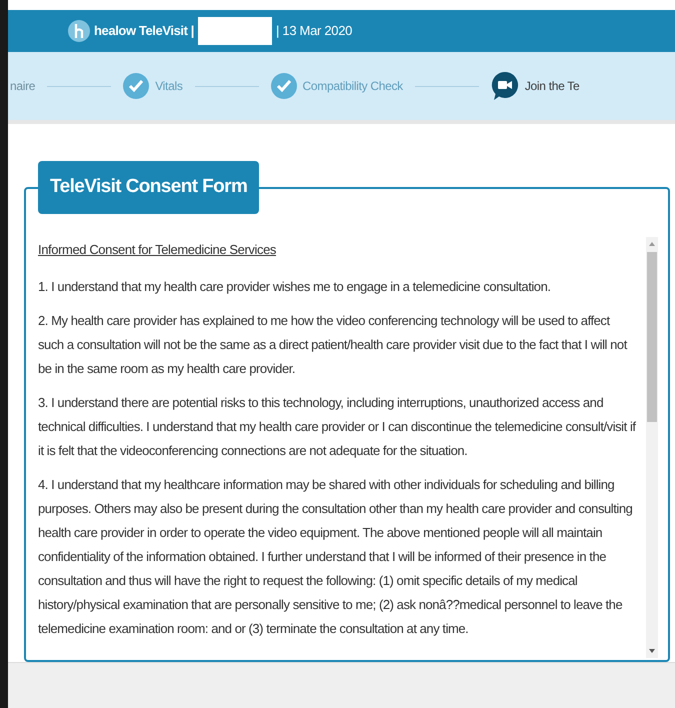 Image resolution: width=675 pixels, height=708 pixels. What do you see at coordinates (144, 31) in the screenshot?
I see `app-name: healow TeleVisit |` at bounding box center [144, 31].